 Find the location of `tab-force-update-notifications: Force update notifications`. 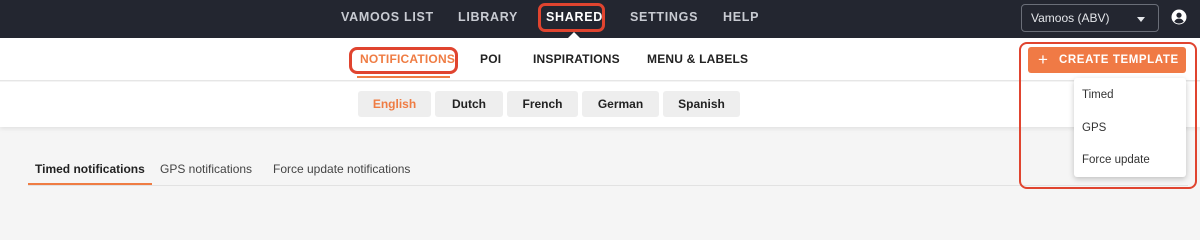

tab-force-update-notifications: Force update notifications is located at coordinates (341, 169).